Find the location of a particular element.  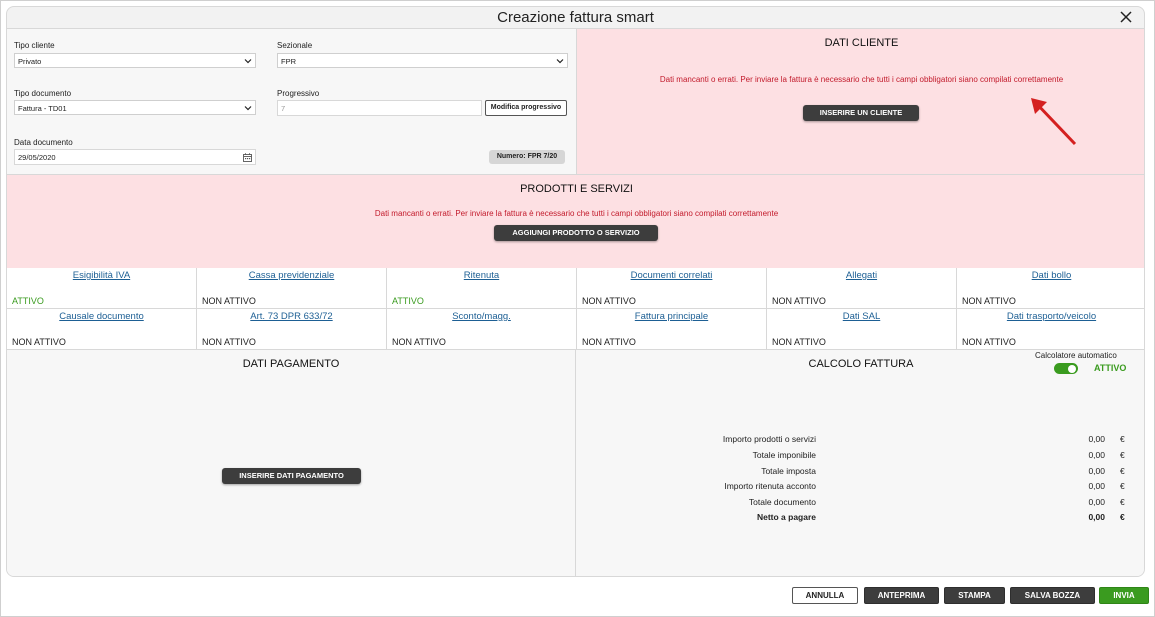

option-link: Ritenuta is located at coordinates (481, 275).